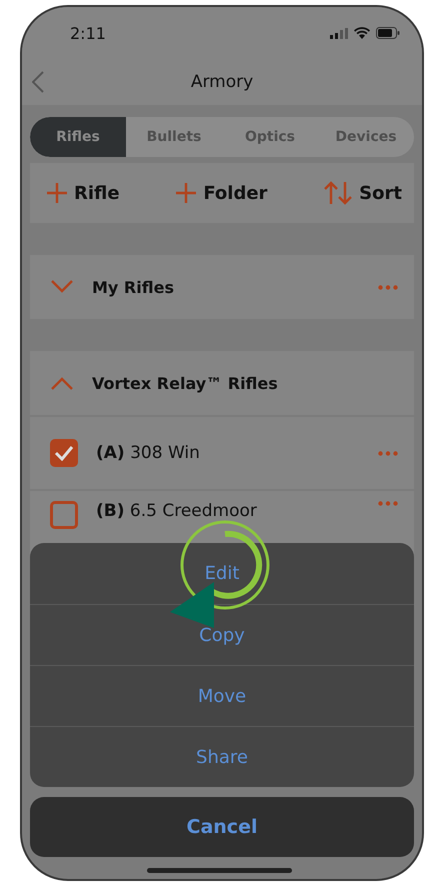 Image resolution: width=445 pixels, height=887 pixels. I want to click on action-button: Sort, so click(362, 193).